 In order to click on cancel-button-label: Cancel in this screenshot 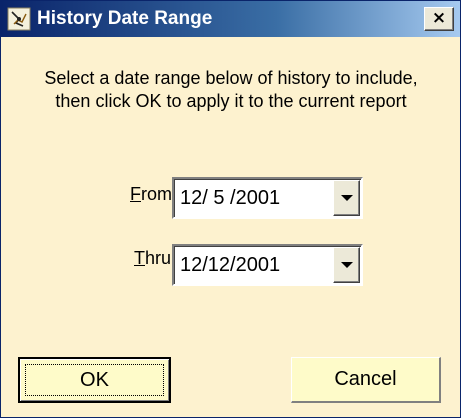, I will do `click(365, 379)`.